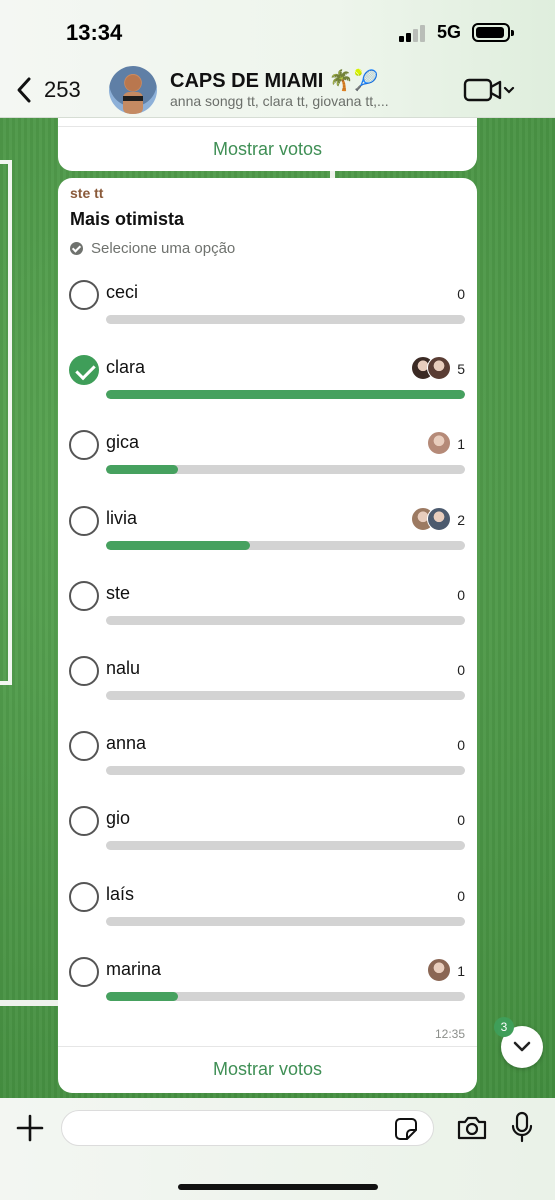 This screenshot has height=1200, width=555. I want to click on sticker-icon, so click(406, 1129).